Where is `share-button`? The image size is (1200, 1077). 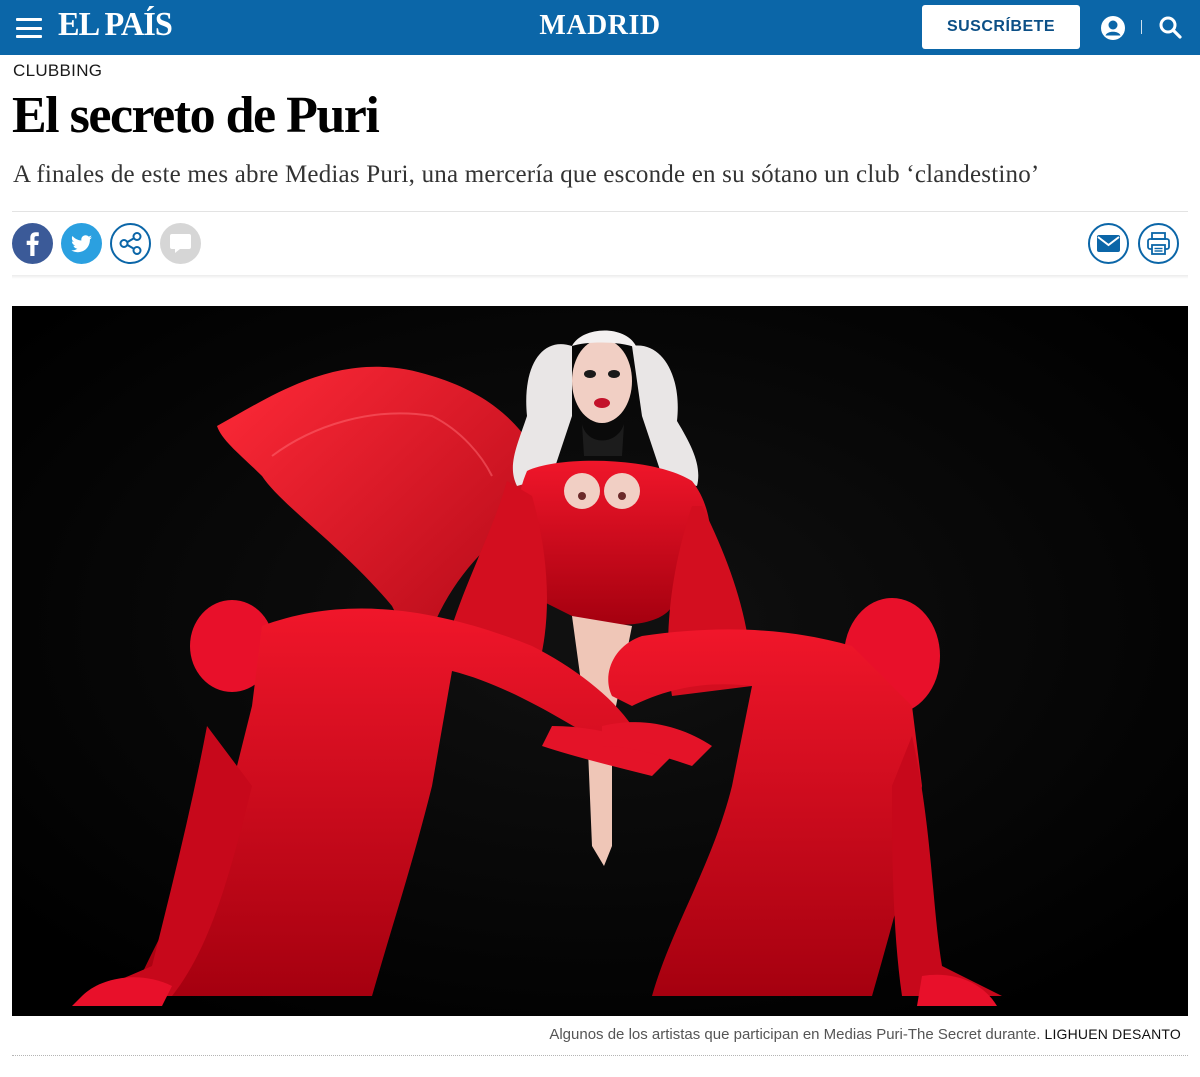 share-button is located at coordinates (130, 243).